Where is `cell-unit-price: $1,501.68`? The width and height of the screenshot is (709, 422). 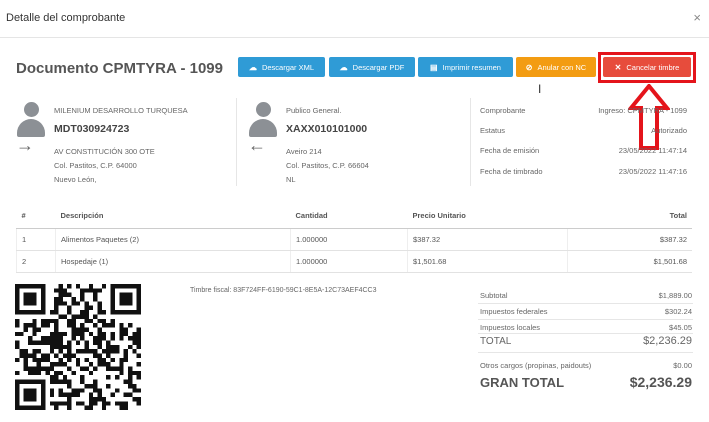
cell-unit-price: $1,501.68 is located at coordinates (487, 261).